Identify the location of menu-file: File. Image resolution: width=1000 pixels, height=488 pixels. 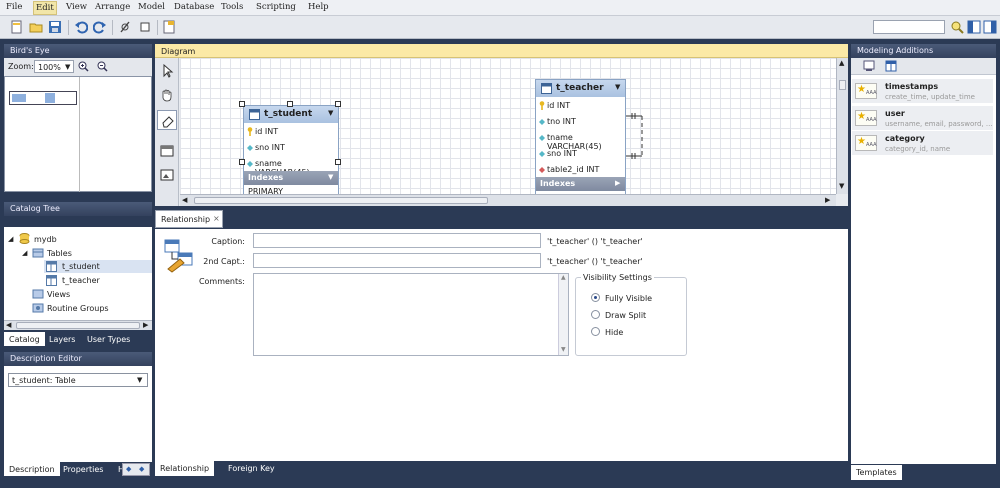
(14, 7).